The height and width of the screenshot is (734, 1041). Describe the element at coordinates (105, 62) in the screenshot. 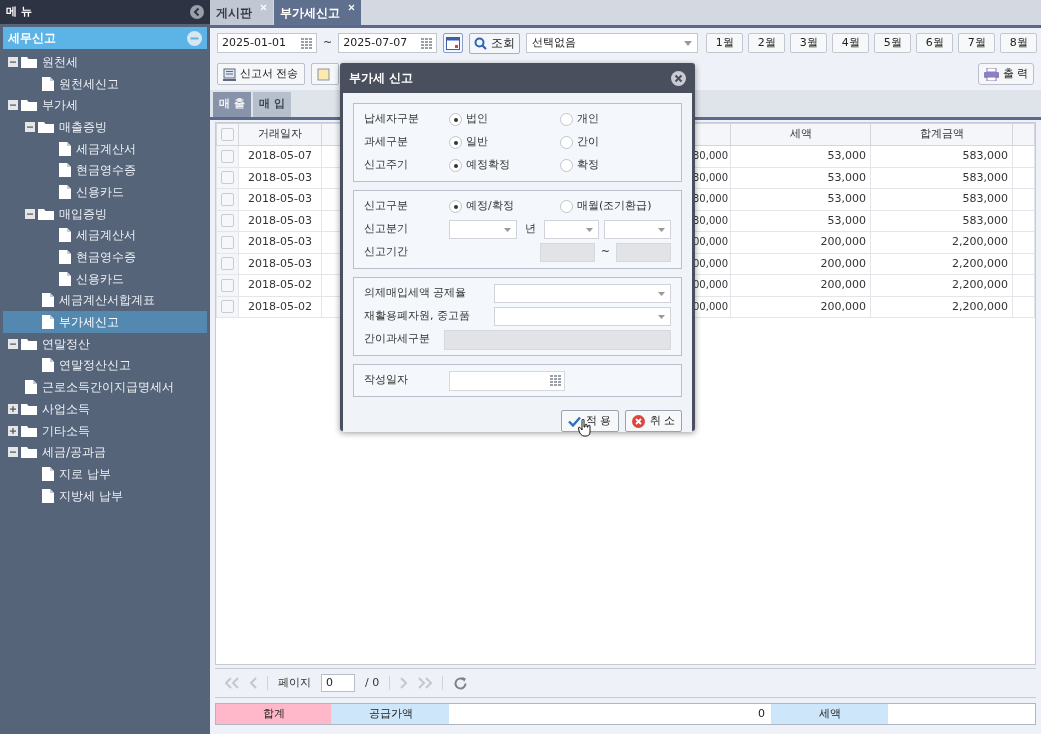

I see `tree-item: 원천세` at that location.